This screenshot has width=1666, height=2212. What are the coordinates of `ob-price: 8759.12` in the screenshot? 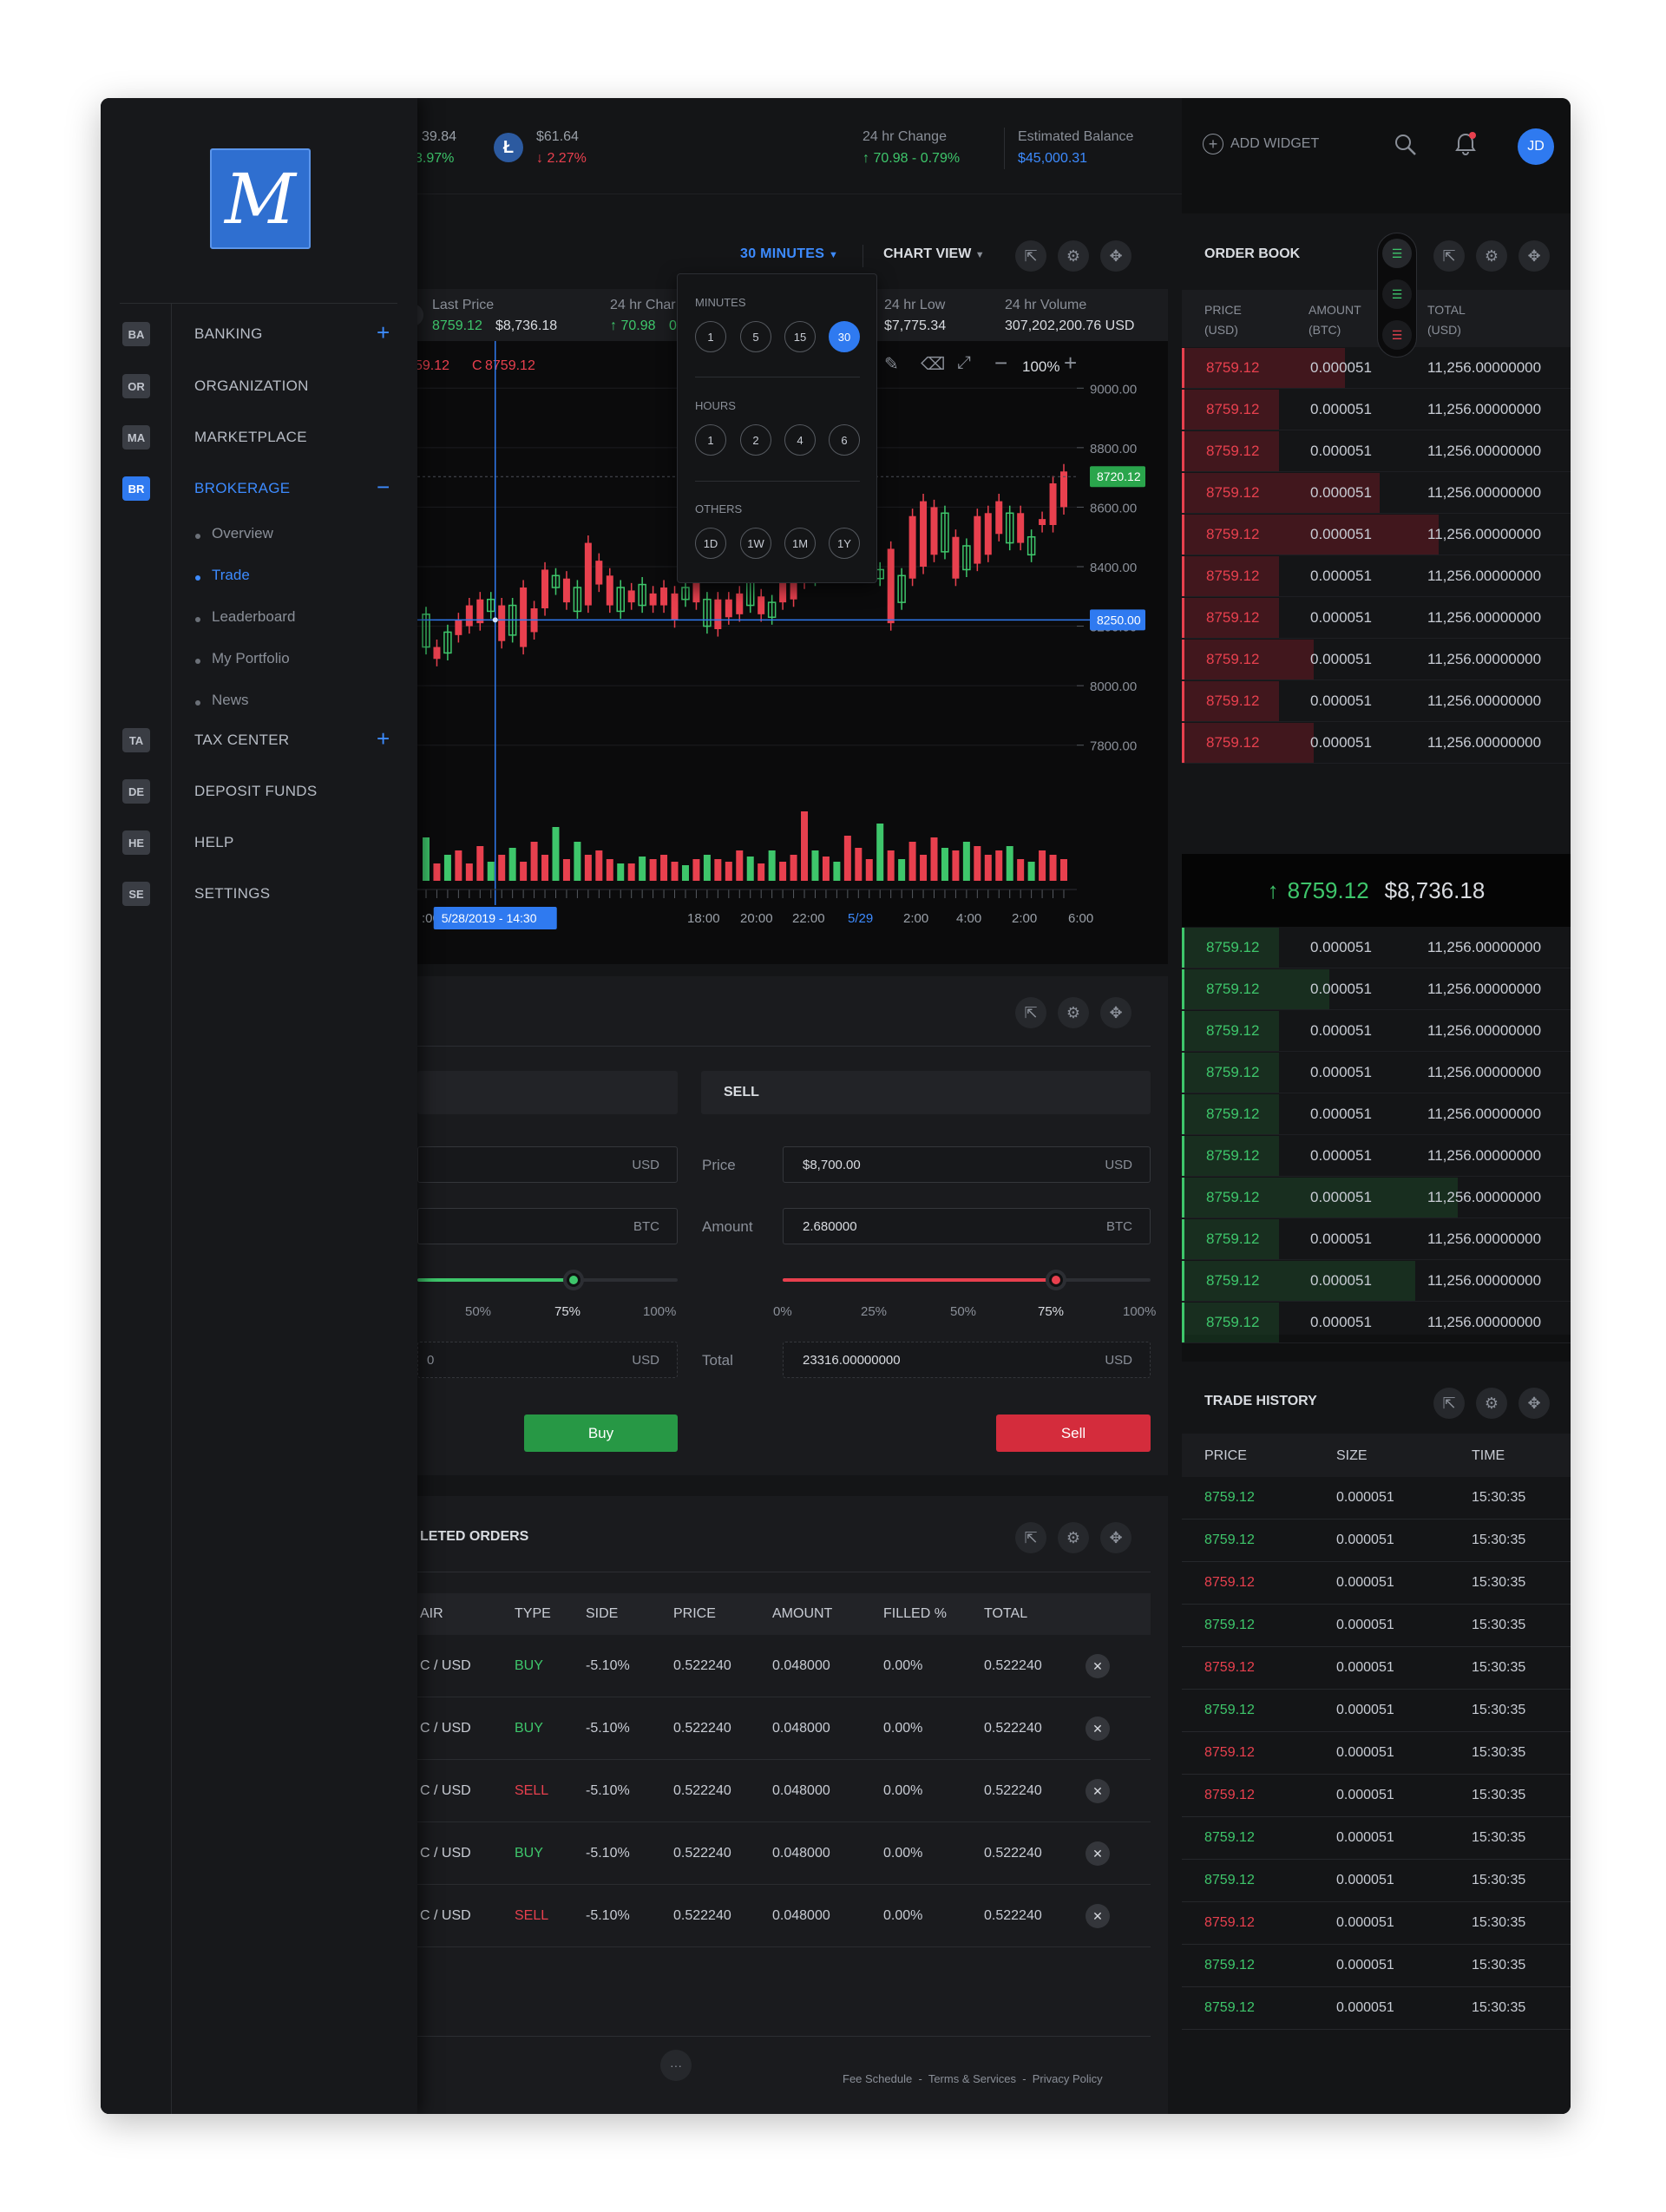 It's located at (1233, 1239).